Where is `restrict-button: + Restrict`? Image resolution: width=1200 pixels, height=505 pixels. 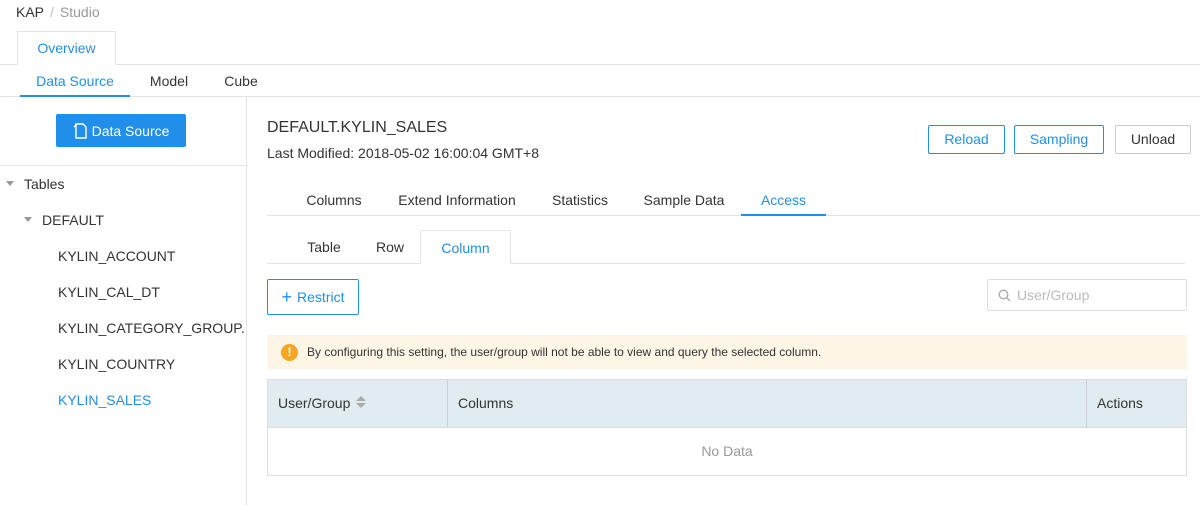
restrict-button: + Restrict is located at coordinates (313, 297).